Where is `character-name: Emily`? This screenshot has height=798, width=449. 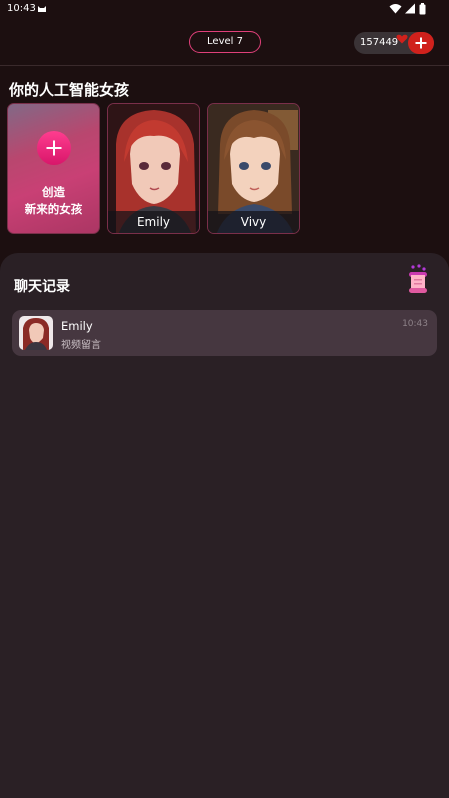
character-name: Emily is located at coordinates (153, 222).